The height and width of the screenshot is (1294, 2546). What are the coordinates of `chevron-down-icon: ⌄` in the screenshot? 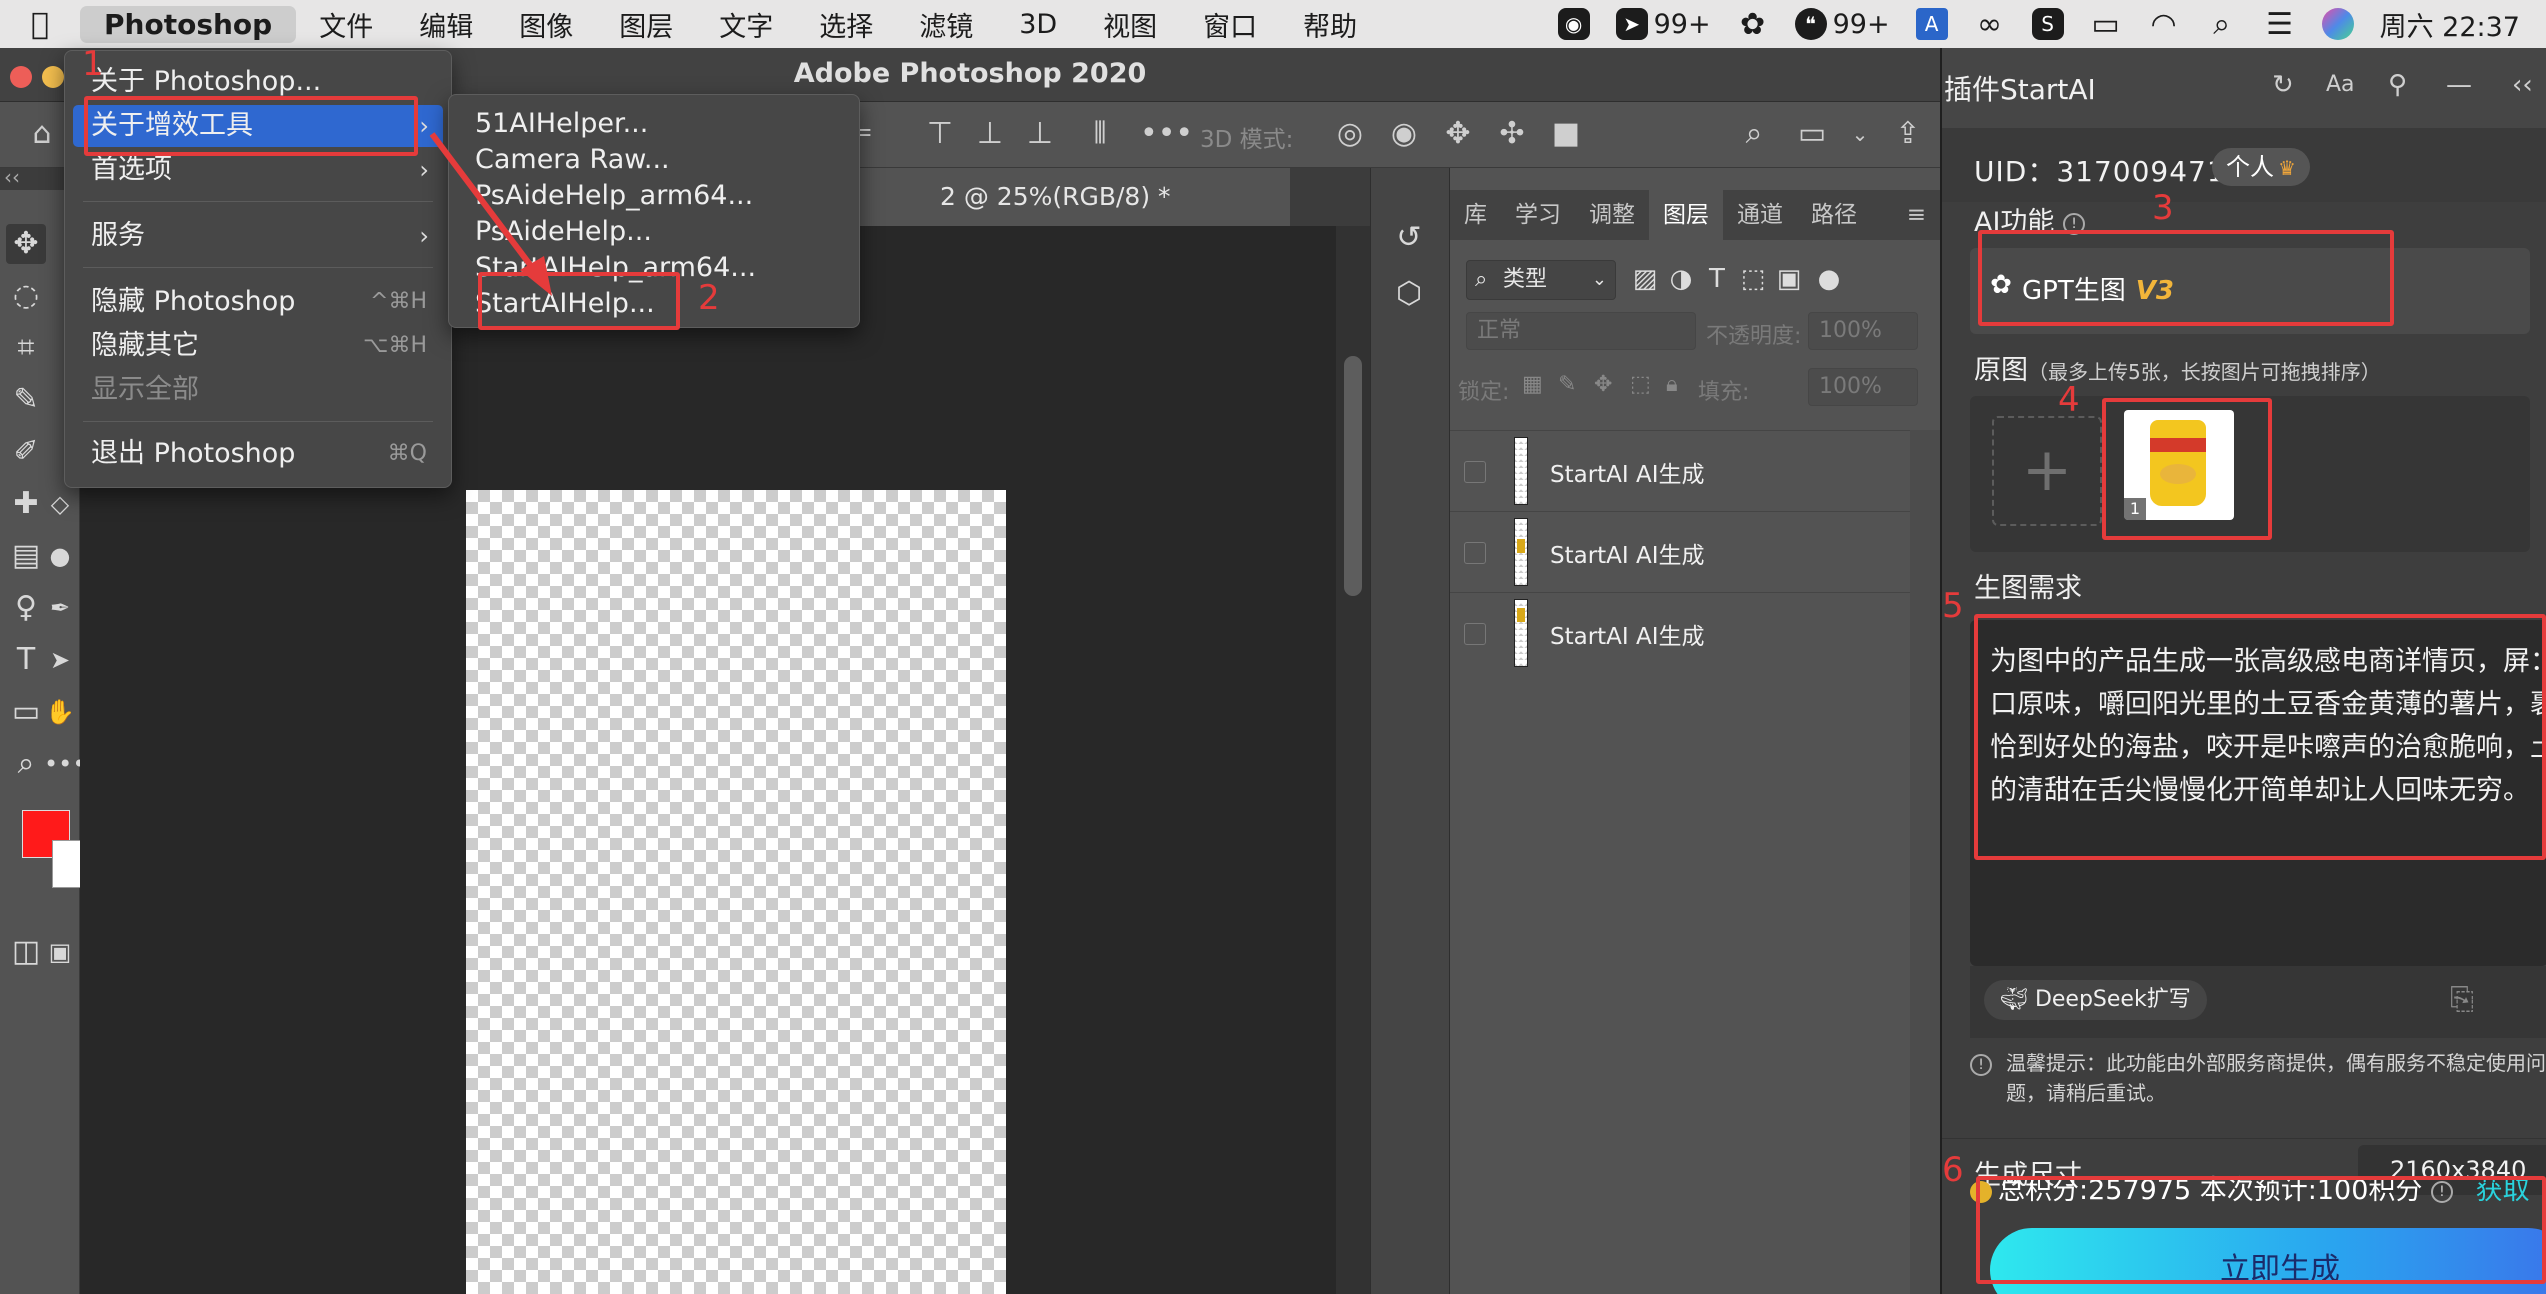 It's located at (1860, 134).